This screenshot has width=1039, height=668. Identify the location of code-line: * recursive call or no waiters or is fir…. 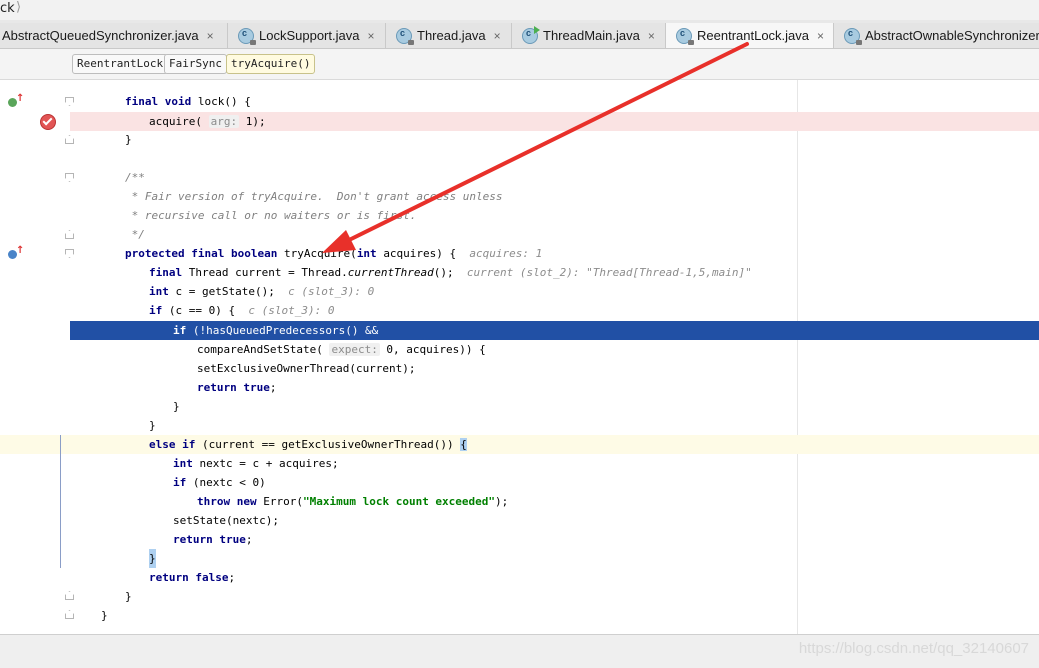
(271, 215).